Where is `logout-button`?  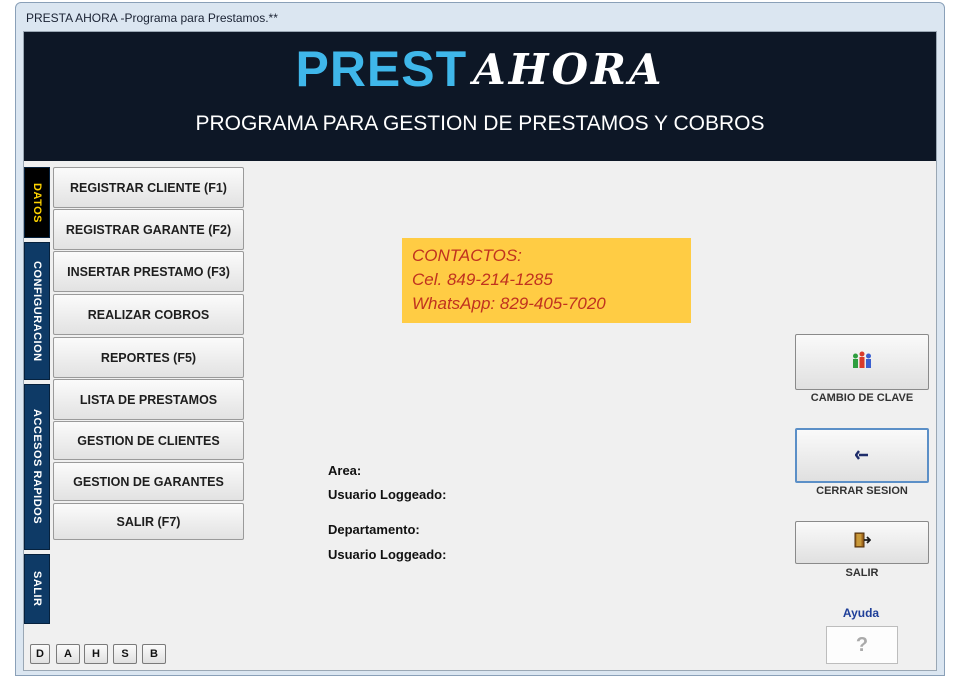 logout-button is located at coordinates (862, 455).